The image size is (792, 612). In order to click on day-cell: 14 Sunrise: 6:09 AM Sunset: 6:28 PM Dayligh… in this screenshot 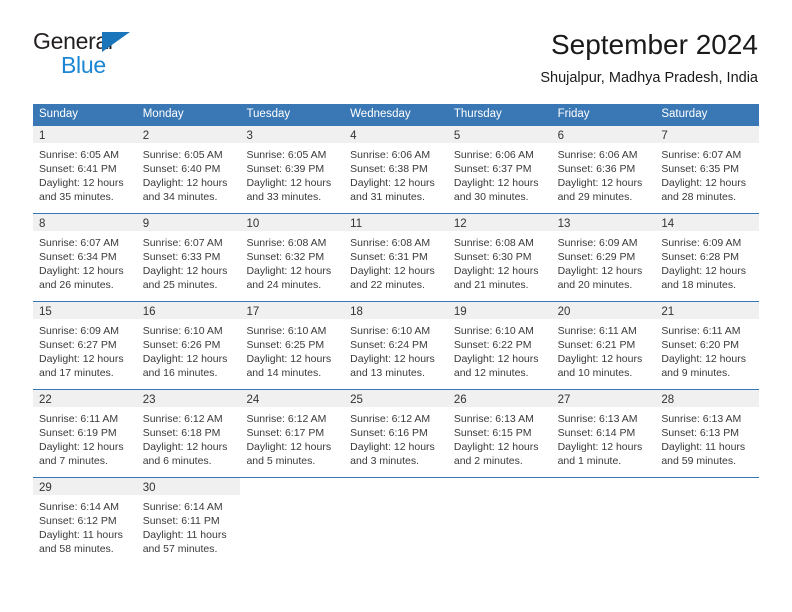, I will do `click(707, 257)`.